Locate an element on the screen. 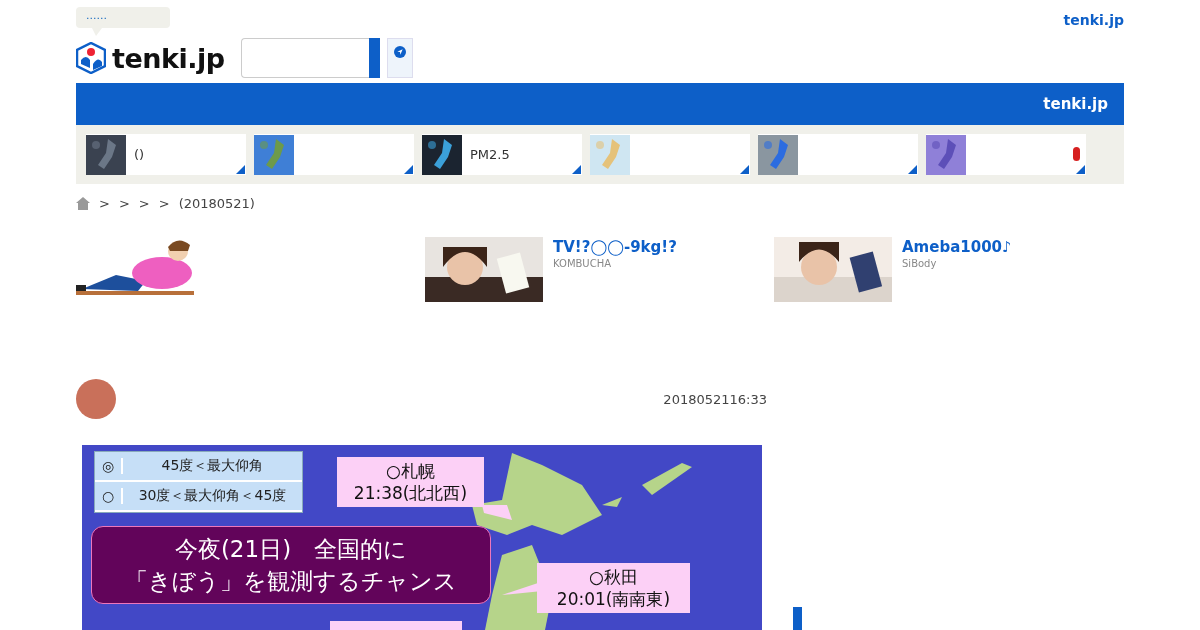  city-name: ○秋田 is located at coordinates (613, 577).